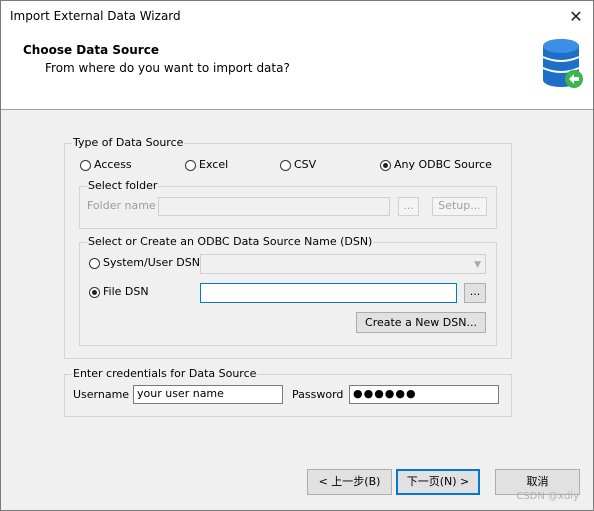 The image size is (594, 511). What do you see at coordinates (562, 63) in the screenshot?
I see `database-import-icon` at bounding box center [562, 63].